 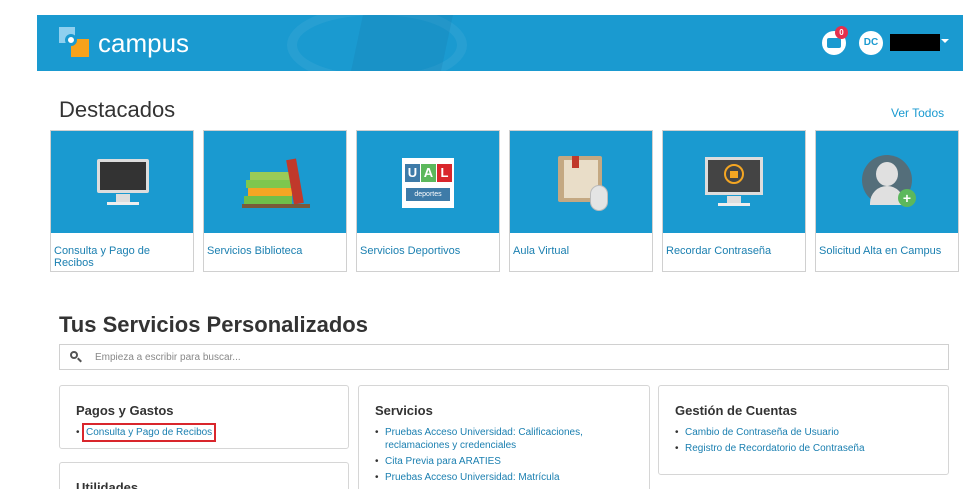 What do you see at coordinates (123, 257) in the screenshot?
I see `card-label: Consulta y Pago de Recibos` at bounding box center [123, 257].